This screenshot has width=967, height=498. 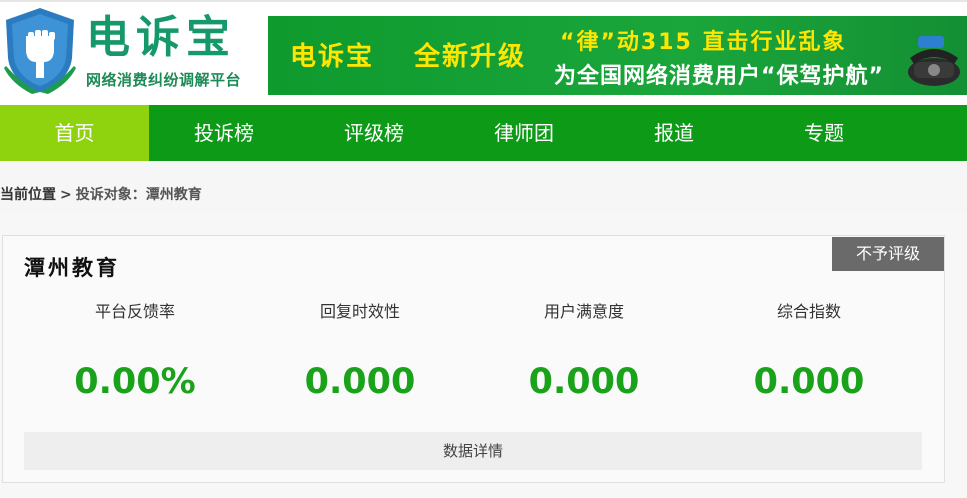 What do you see at coordinates (161, 37) in the screenshot?
I see `logo-title: 电诉宝` at bounding box center [161, 37].